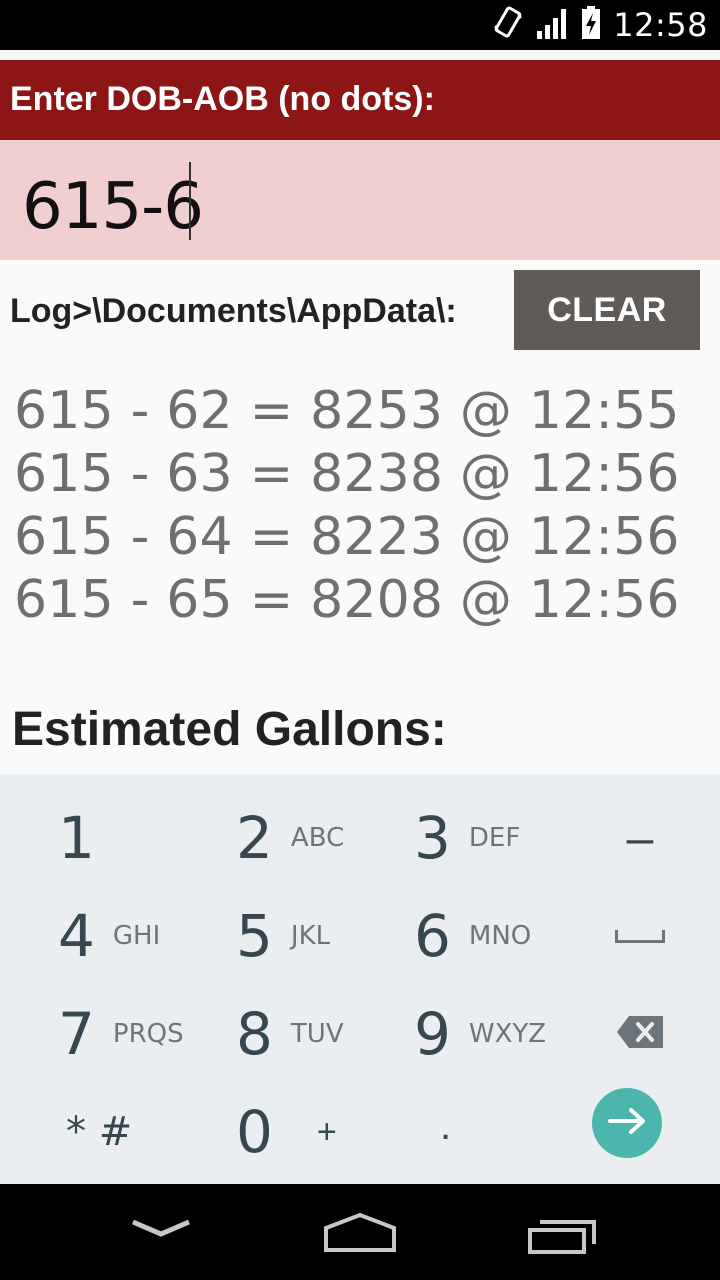  Describe the element at coordinates (113, 207) in the screenshot. I see `input-value: 615-6` at that location.